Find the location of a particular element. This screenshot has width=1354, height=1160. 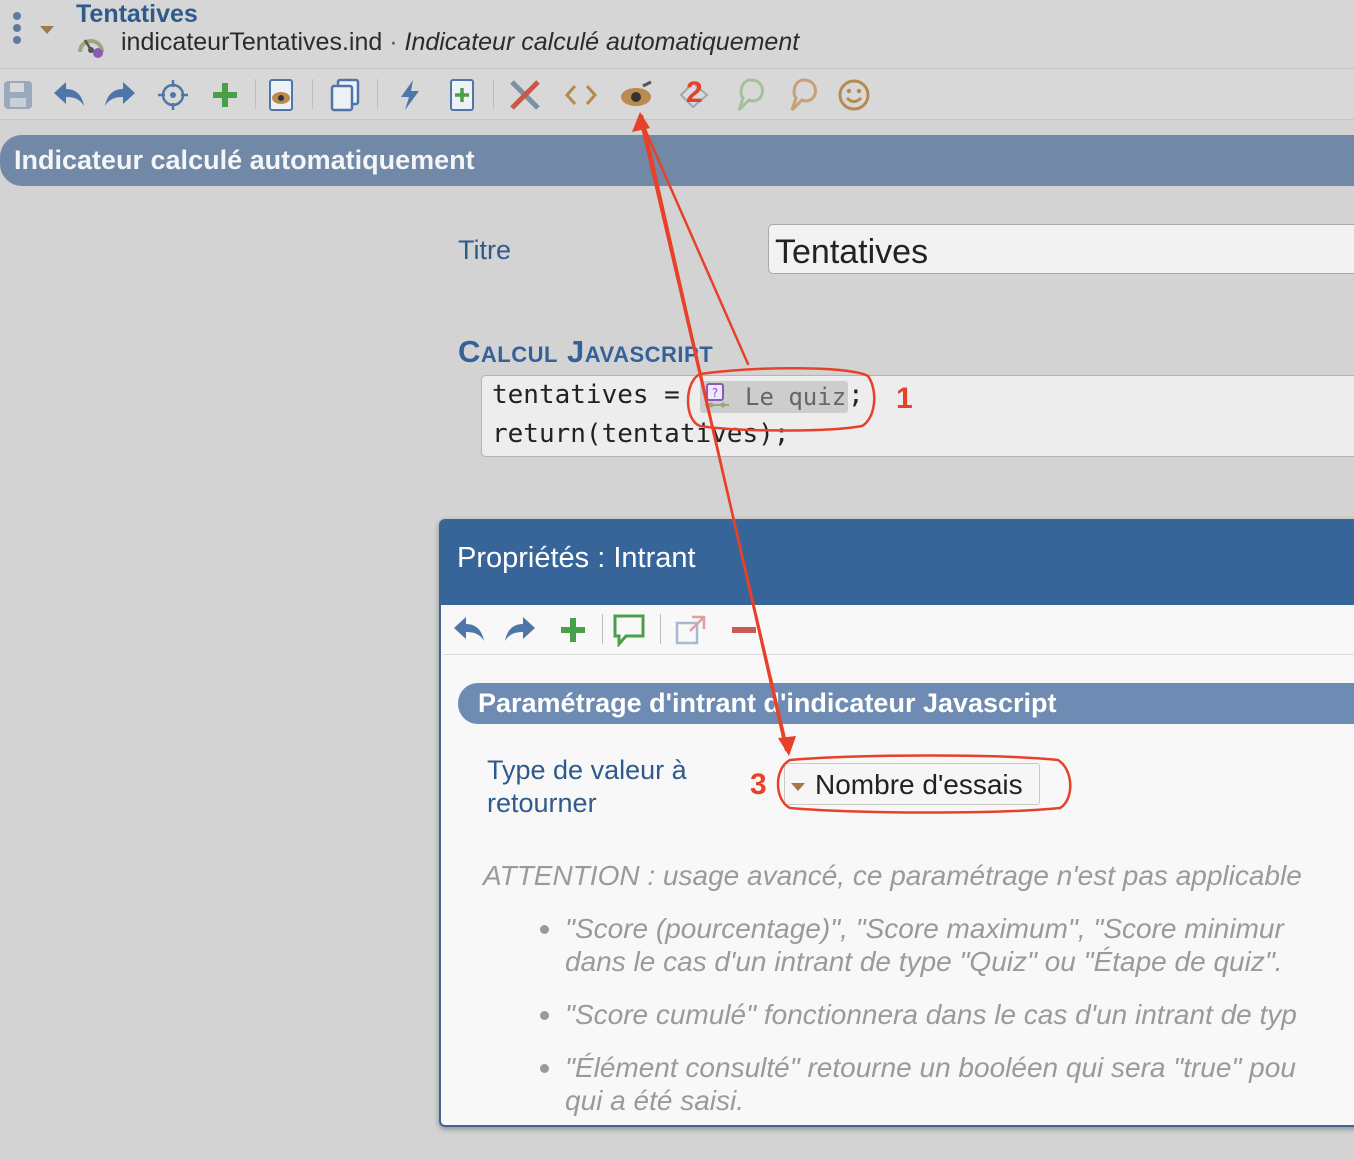

code-line-1-prefix: tentatives = is located at coordinates (594, 395).